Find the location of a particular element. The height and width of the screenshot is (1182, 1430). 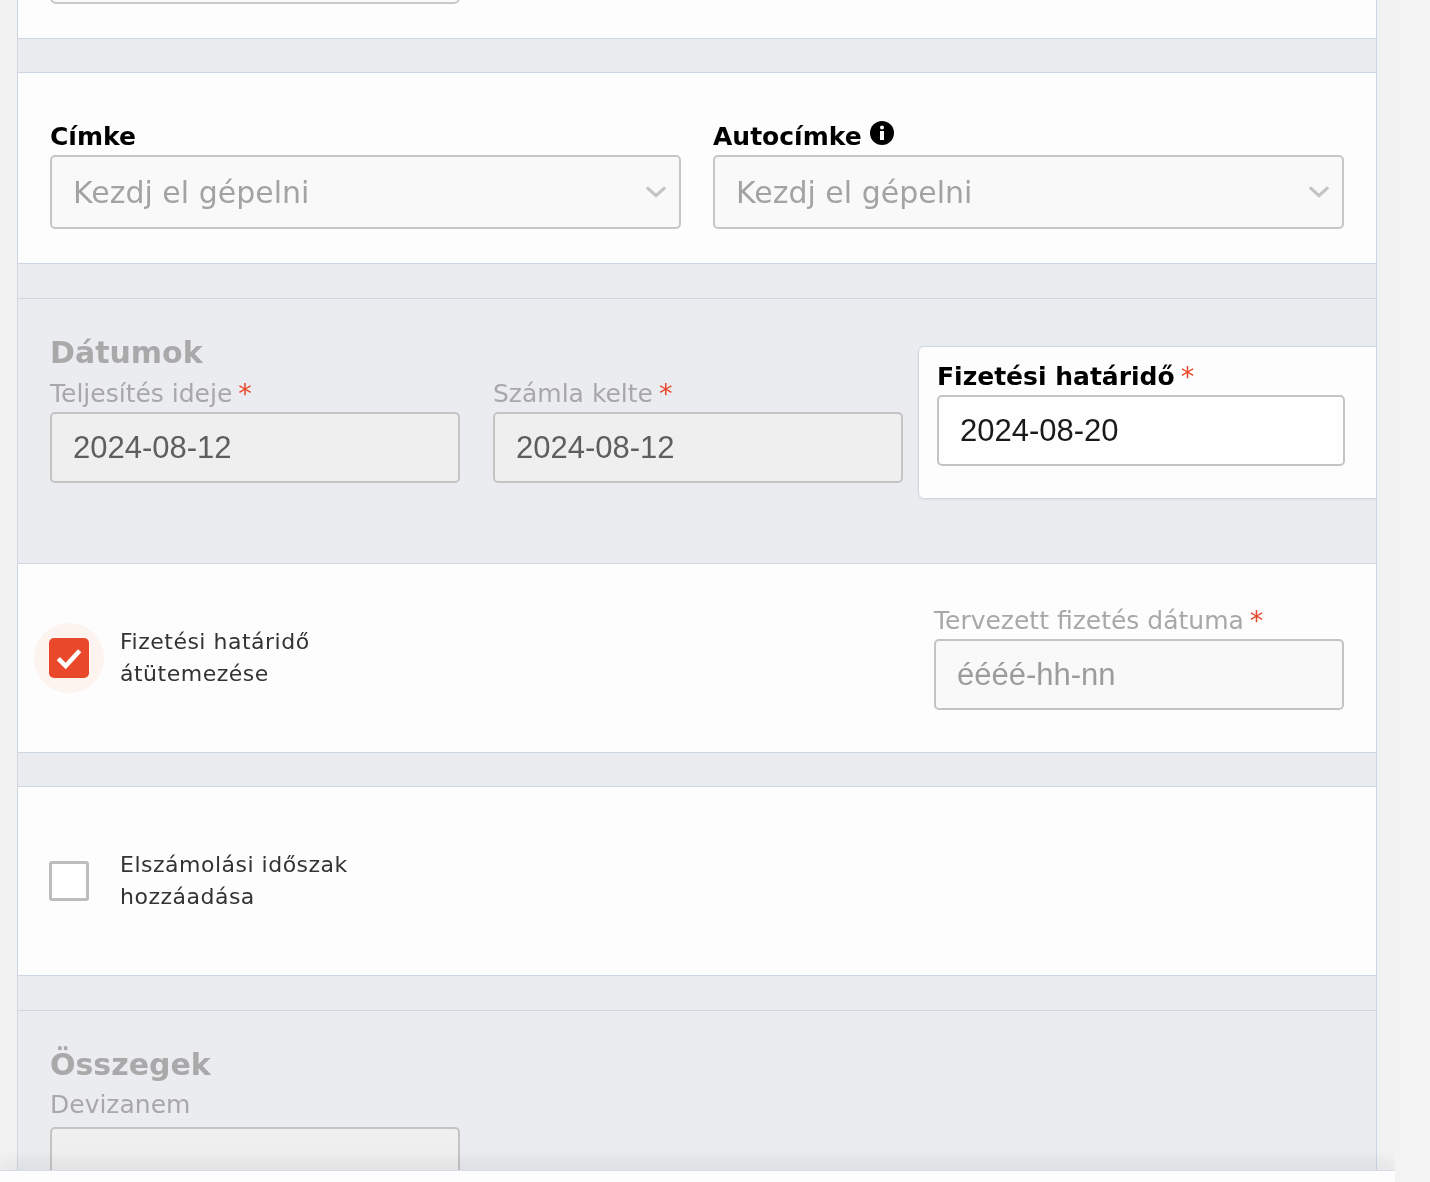

field-label: Tervezett fizetés dátuma is located at coordinates (1089, 620).